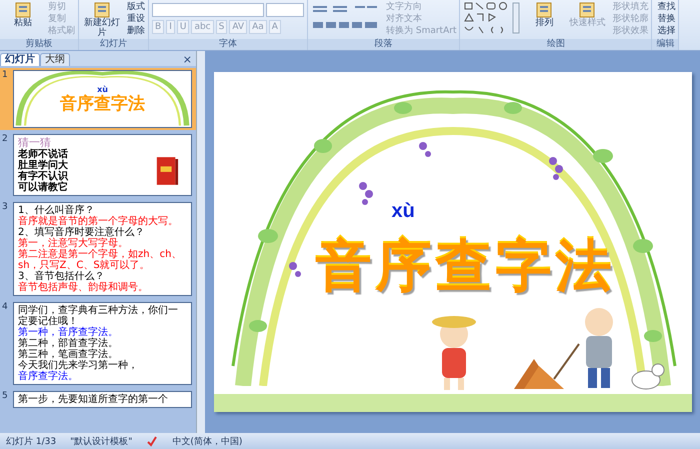  Describe the element at coordinates (135, 7) in the screenshot. I see `ribbon-command: 版式` at that location.